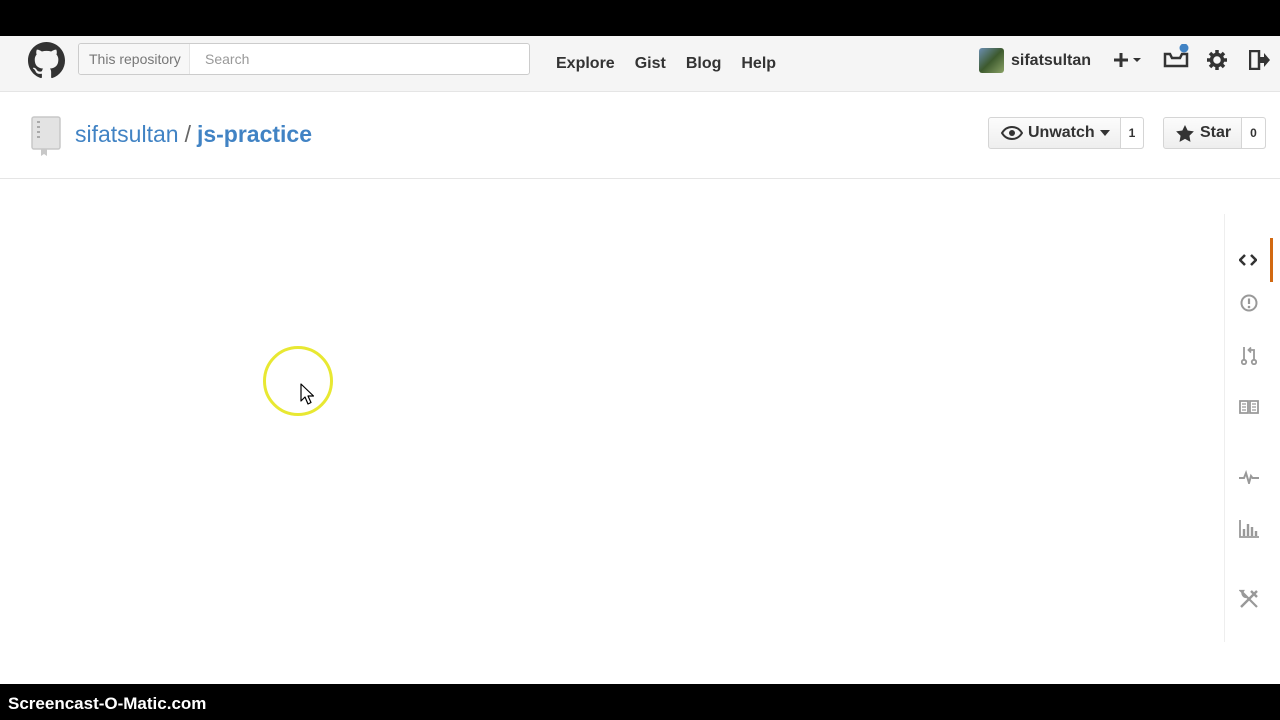  Describe the element at coordinates (307, 394) in the screenshot. I see `mouse-cursor-icon` at that location.